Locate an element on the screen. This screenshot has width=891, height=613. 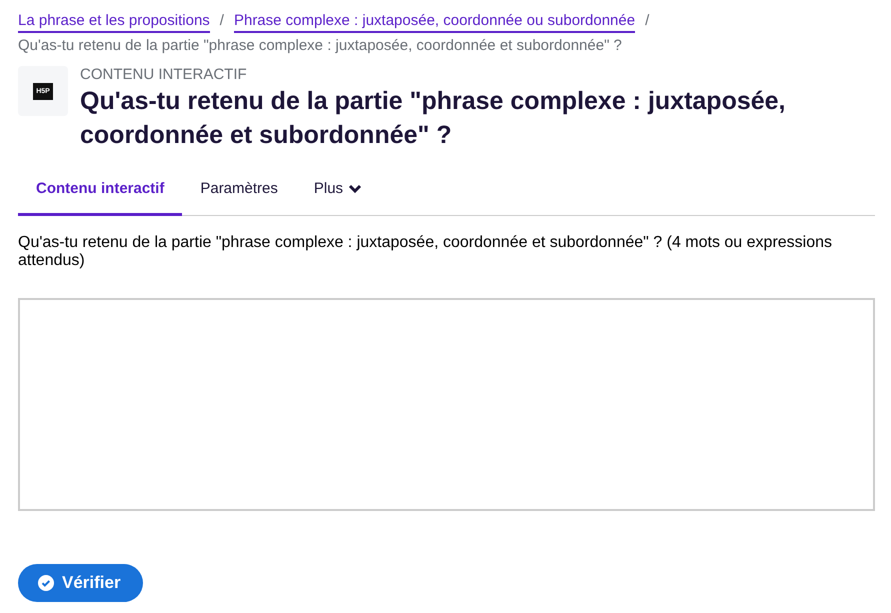
check-button: Vérifier is located at coordinates (80, 583).